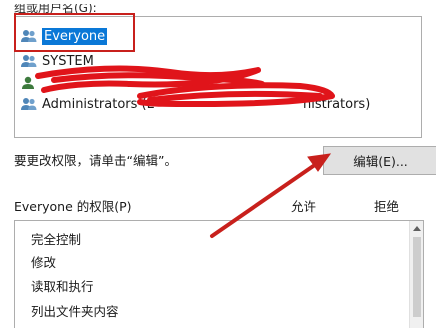  Describe the element at coordinates (75, 311) in the screenshot. I see `permission-item: 列出文件夹内容` at that location.